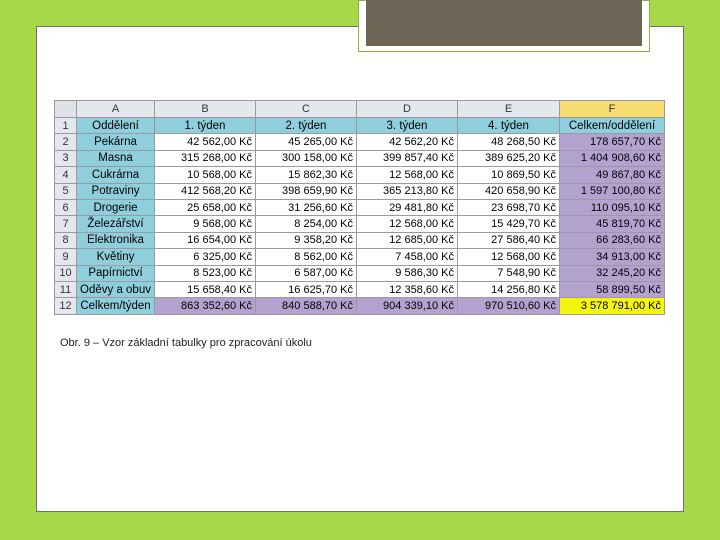 The image size is (720, 540). I want to click on header-cell-department: Oddělení, so click(115, 125).